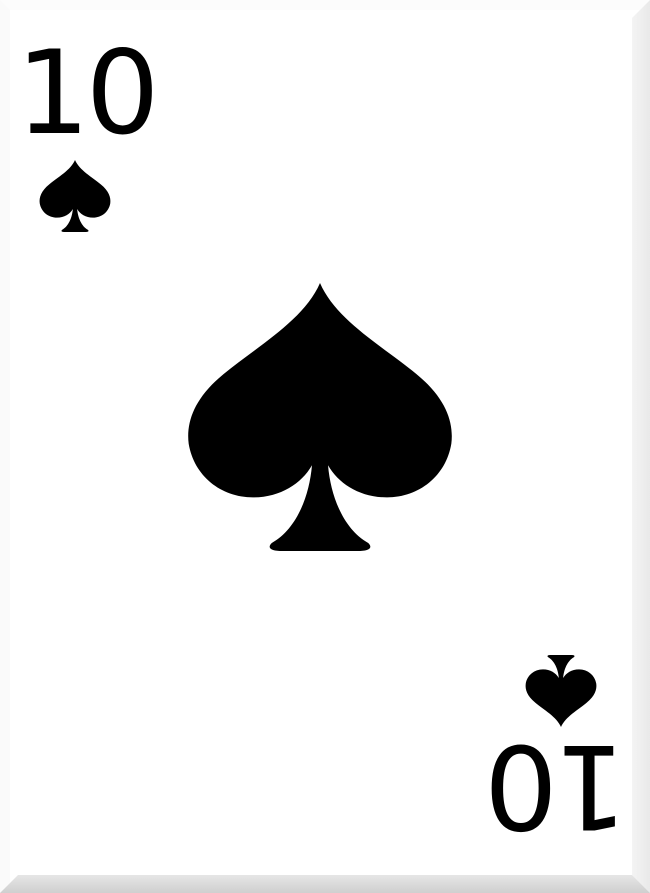  I want to click on card-rank-top: 10, so click(88, 93).